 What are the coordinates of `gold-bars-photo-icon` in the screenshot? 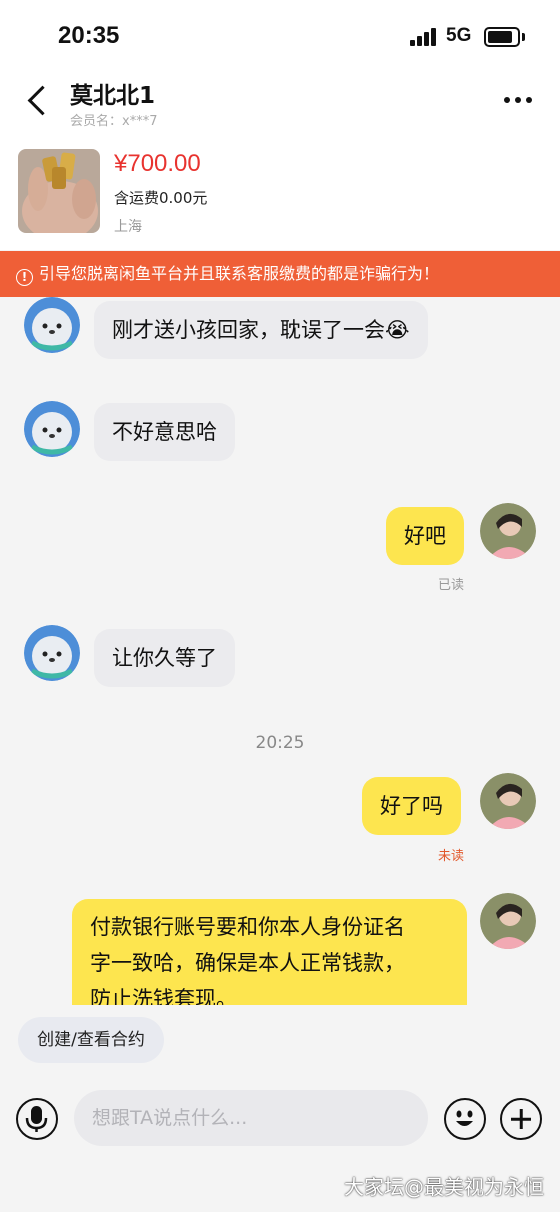 It's located at (59, 191).